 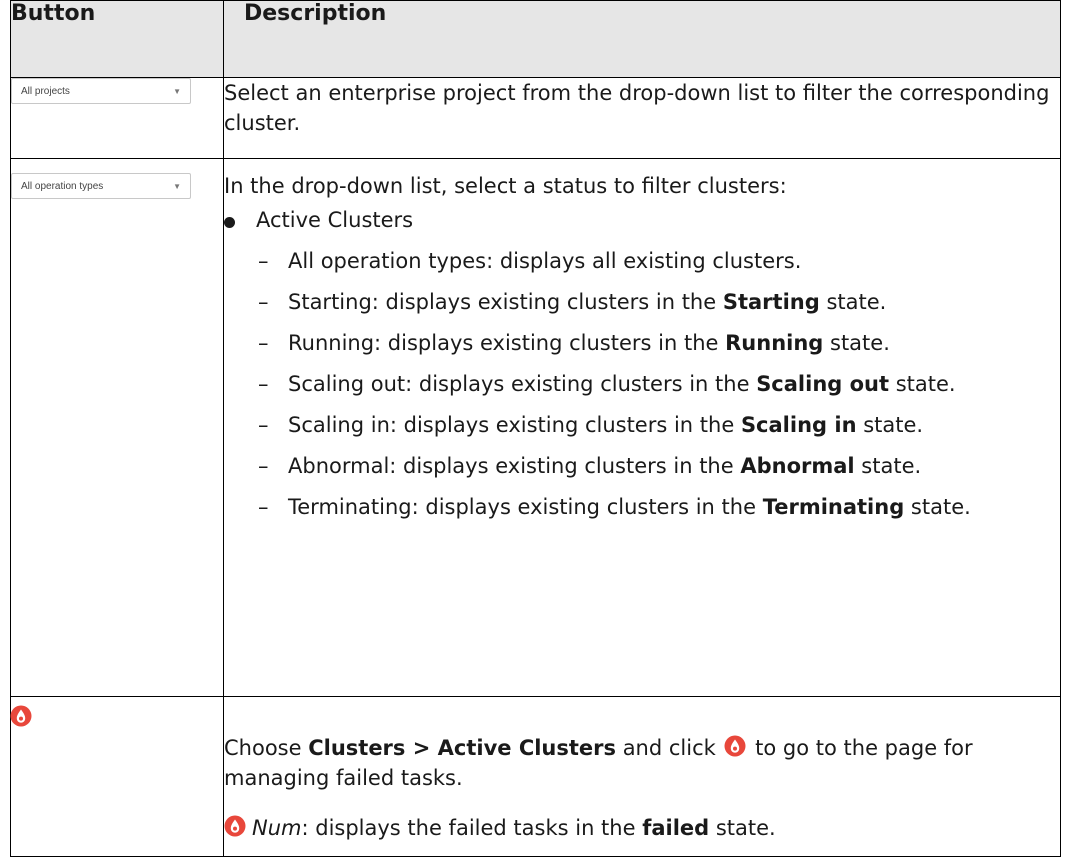 What do you see at coordinates (117, 118) in the screenshot?
I see `button-cell: All projects ▼` at bounding box center [117, 118].